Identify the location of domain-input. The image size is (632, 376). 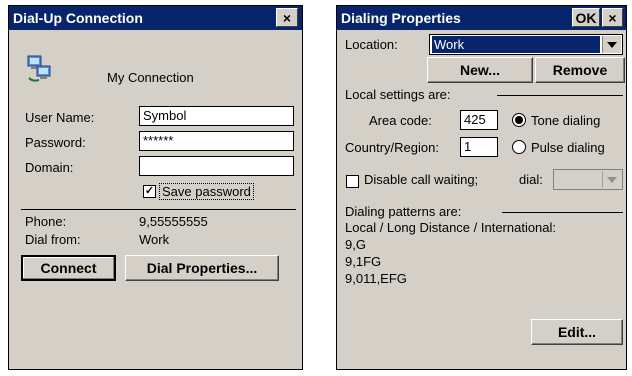
(216, 166).